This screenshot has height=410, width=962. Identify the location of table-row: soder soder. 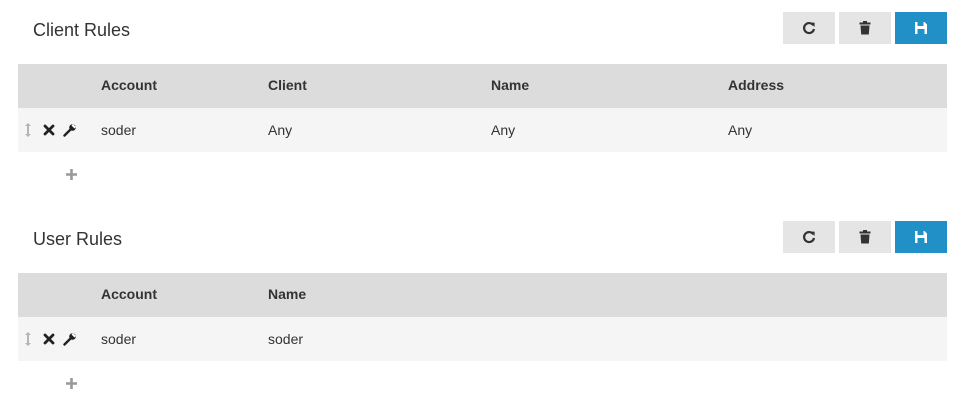
(482, 339).